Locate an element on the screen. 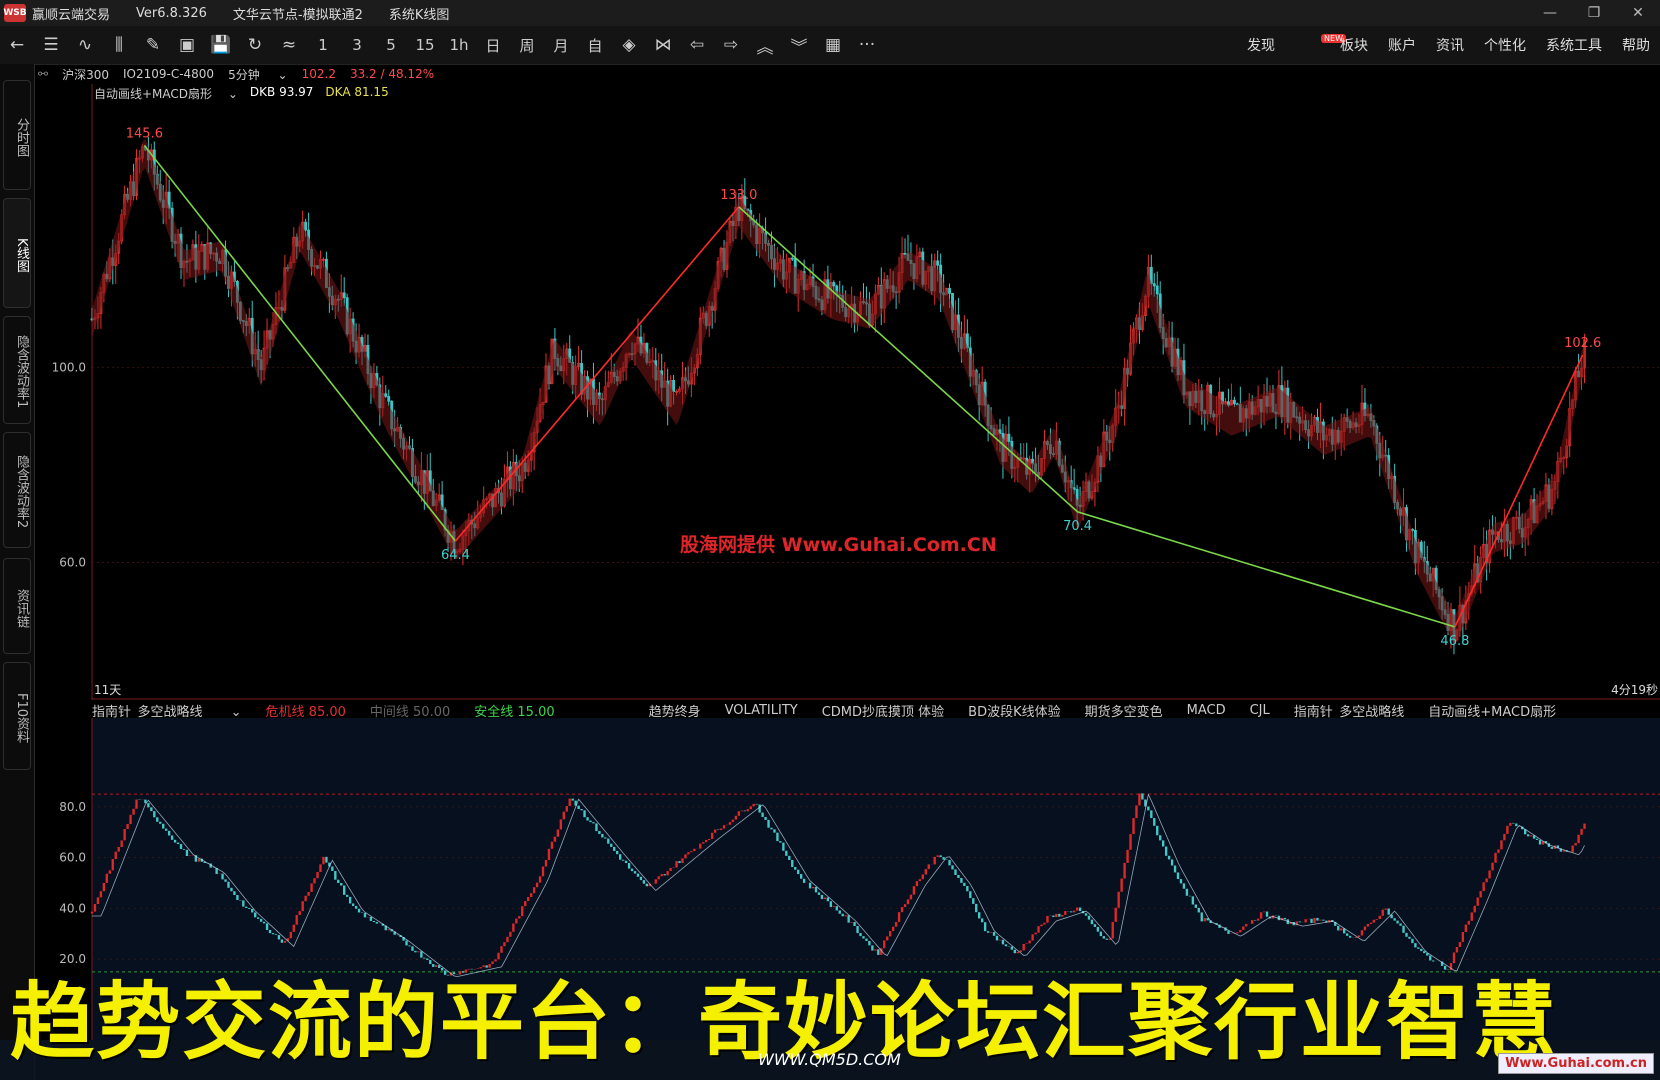 The width and height of the screenshot is (1660, 1080). sidebar-tab-4: 资讯链 is located at coordinates (17, 606).